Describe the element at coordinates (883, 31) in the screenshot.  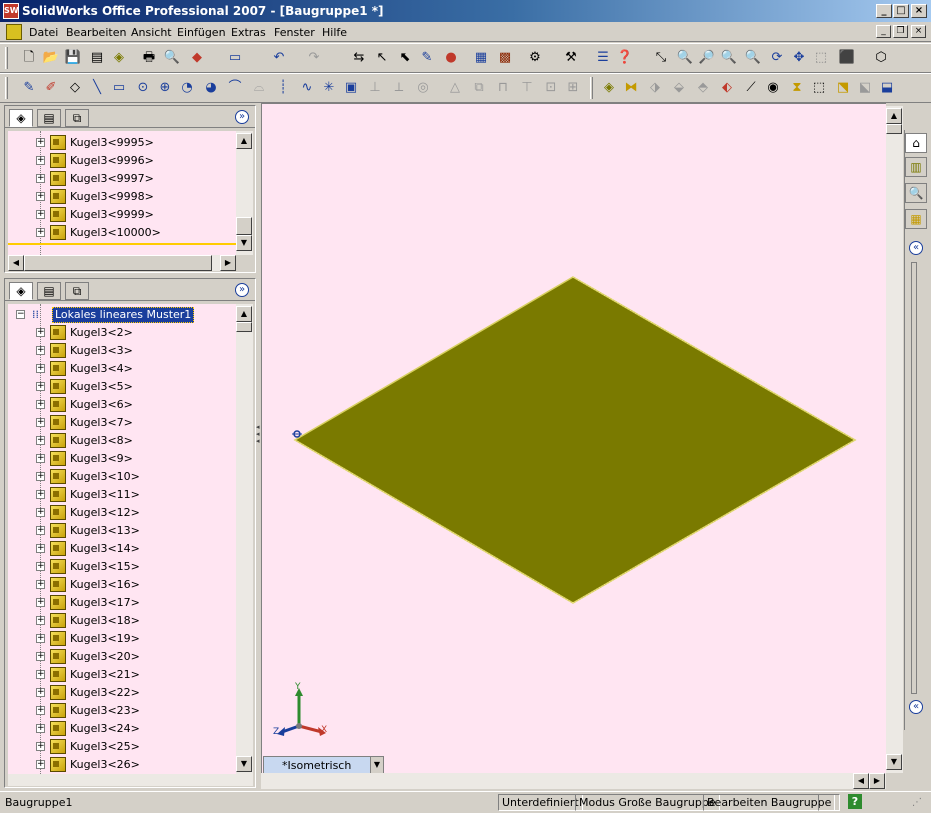
I see `mdi-minimize-button: _` at that location.